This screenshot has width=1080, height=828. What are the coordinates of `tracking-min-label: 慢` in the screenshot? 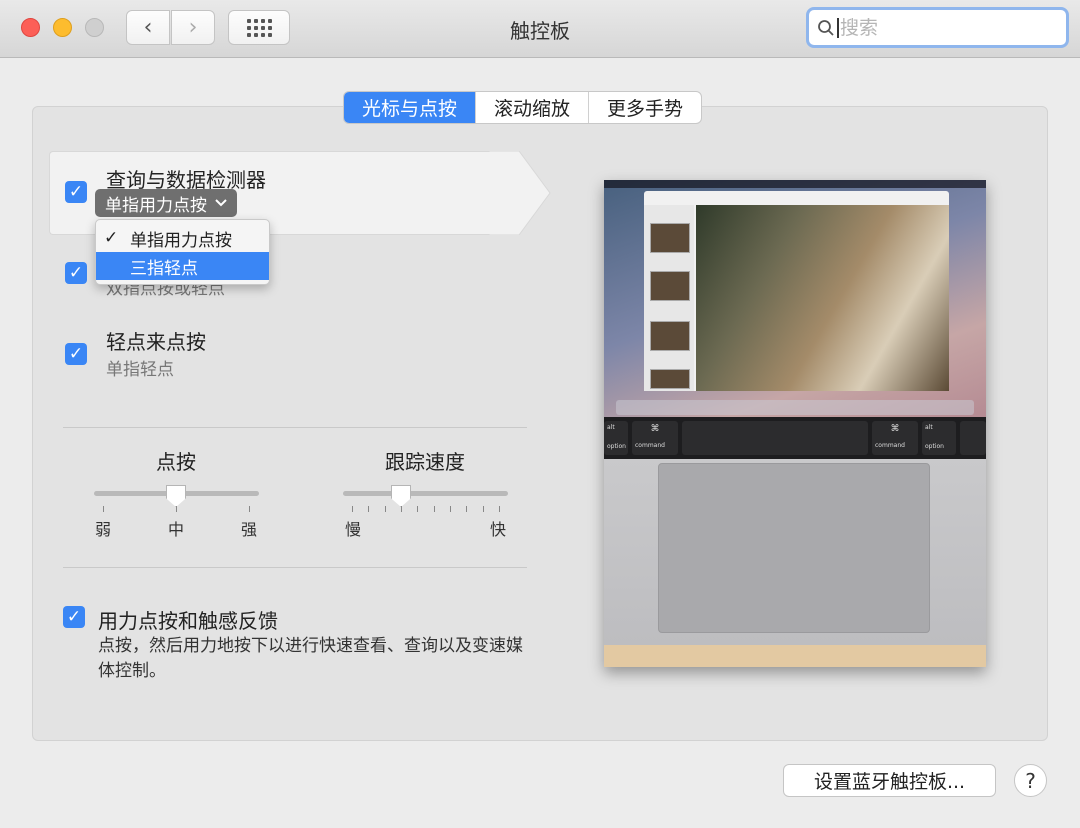 It's located at (353, 529).